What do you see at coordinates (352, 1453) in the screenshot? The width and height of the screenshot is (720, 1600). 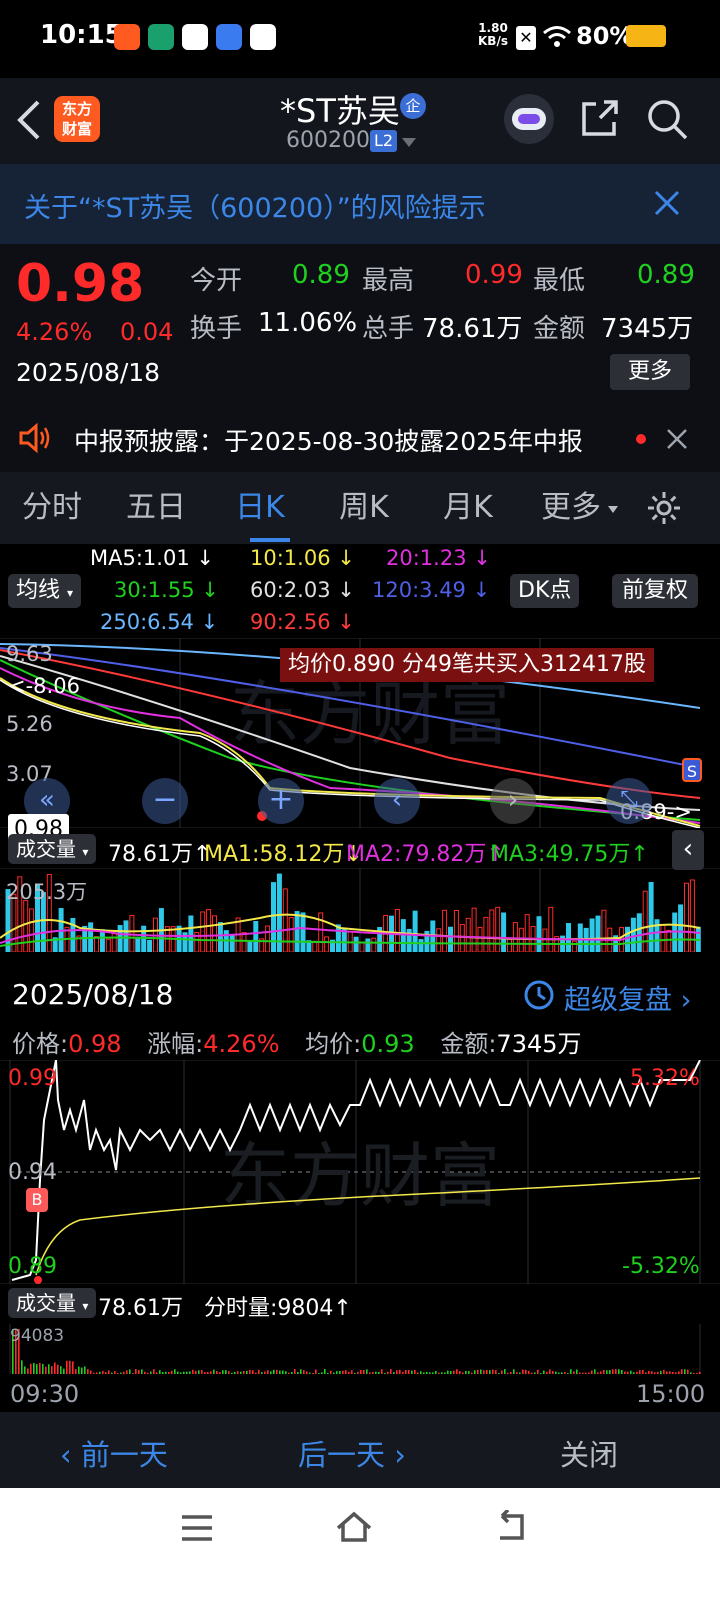 I see `next-day-button: 后一天 ›` at bounding box center [352, 1453].